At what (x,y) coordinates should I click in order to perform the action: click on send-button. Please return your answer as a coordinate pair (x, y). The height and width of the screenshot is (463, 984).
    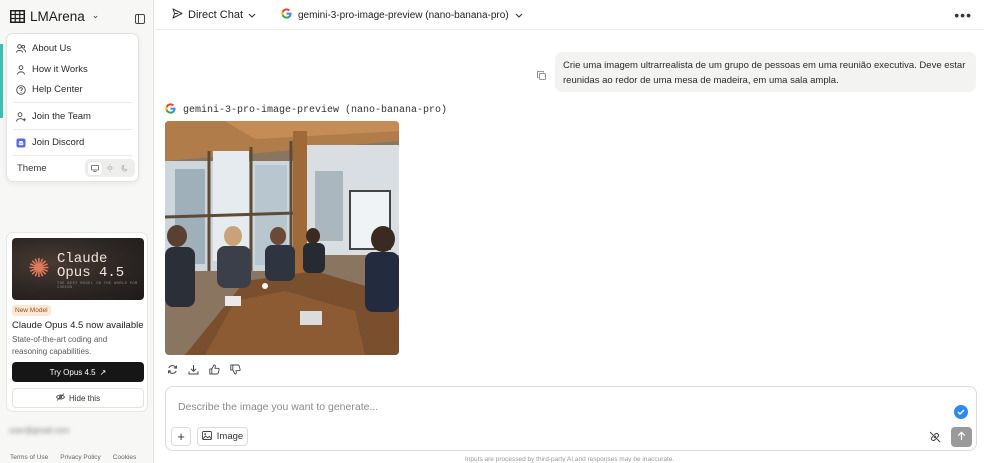
    Looking at the image, I should click on (961, 437).